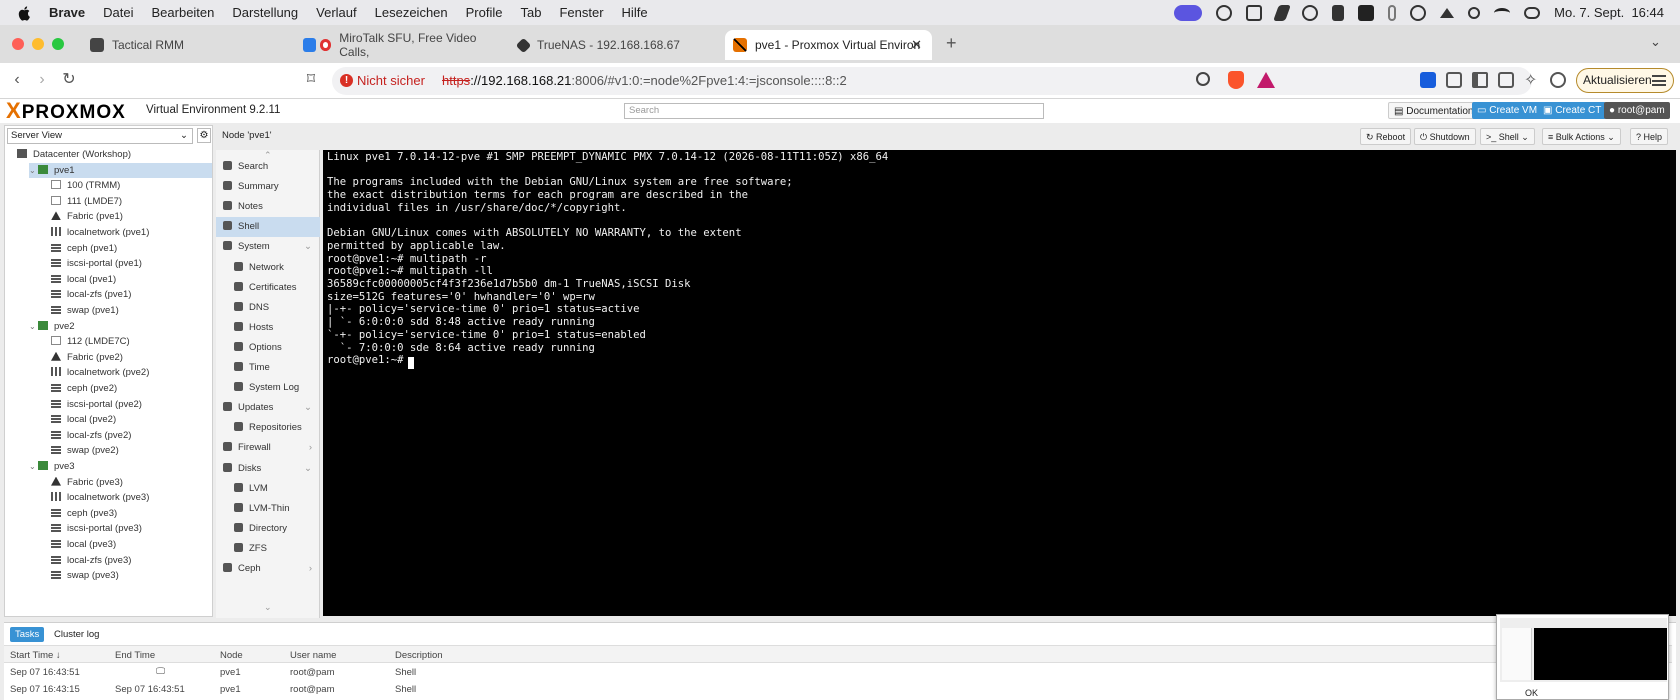 The image size is (1680, 700). What do you see at coordinates (100, 497) in the screenshot?
I see `tree-item-localnetwork-pve3: localnetwork (pve3)` at bounding box center [100, 497].